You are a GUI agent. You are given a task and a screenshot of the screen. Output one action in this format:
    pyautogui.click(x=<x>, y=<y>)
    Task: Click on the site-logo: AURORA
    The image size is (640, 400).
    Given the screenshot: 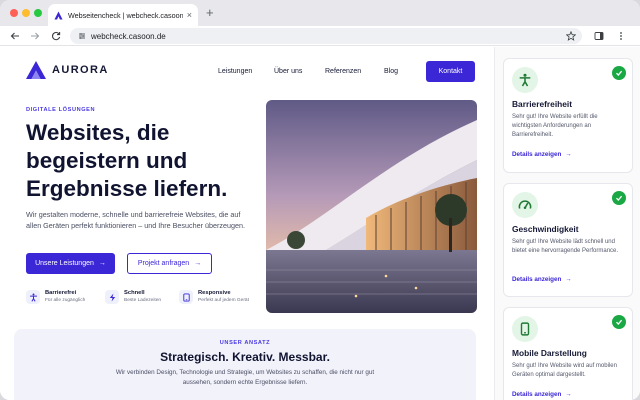 What is the action you would take?
    pyautogui.click(x=67, y=70)
    